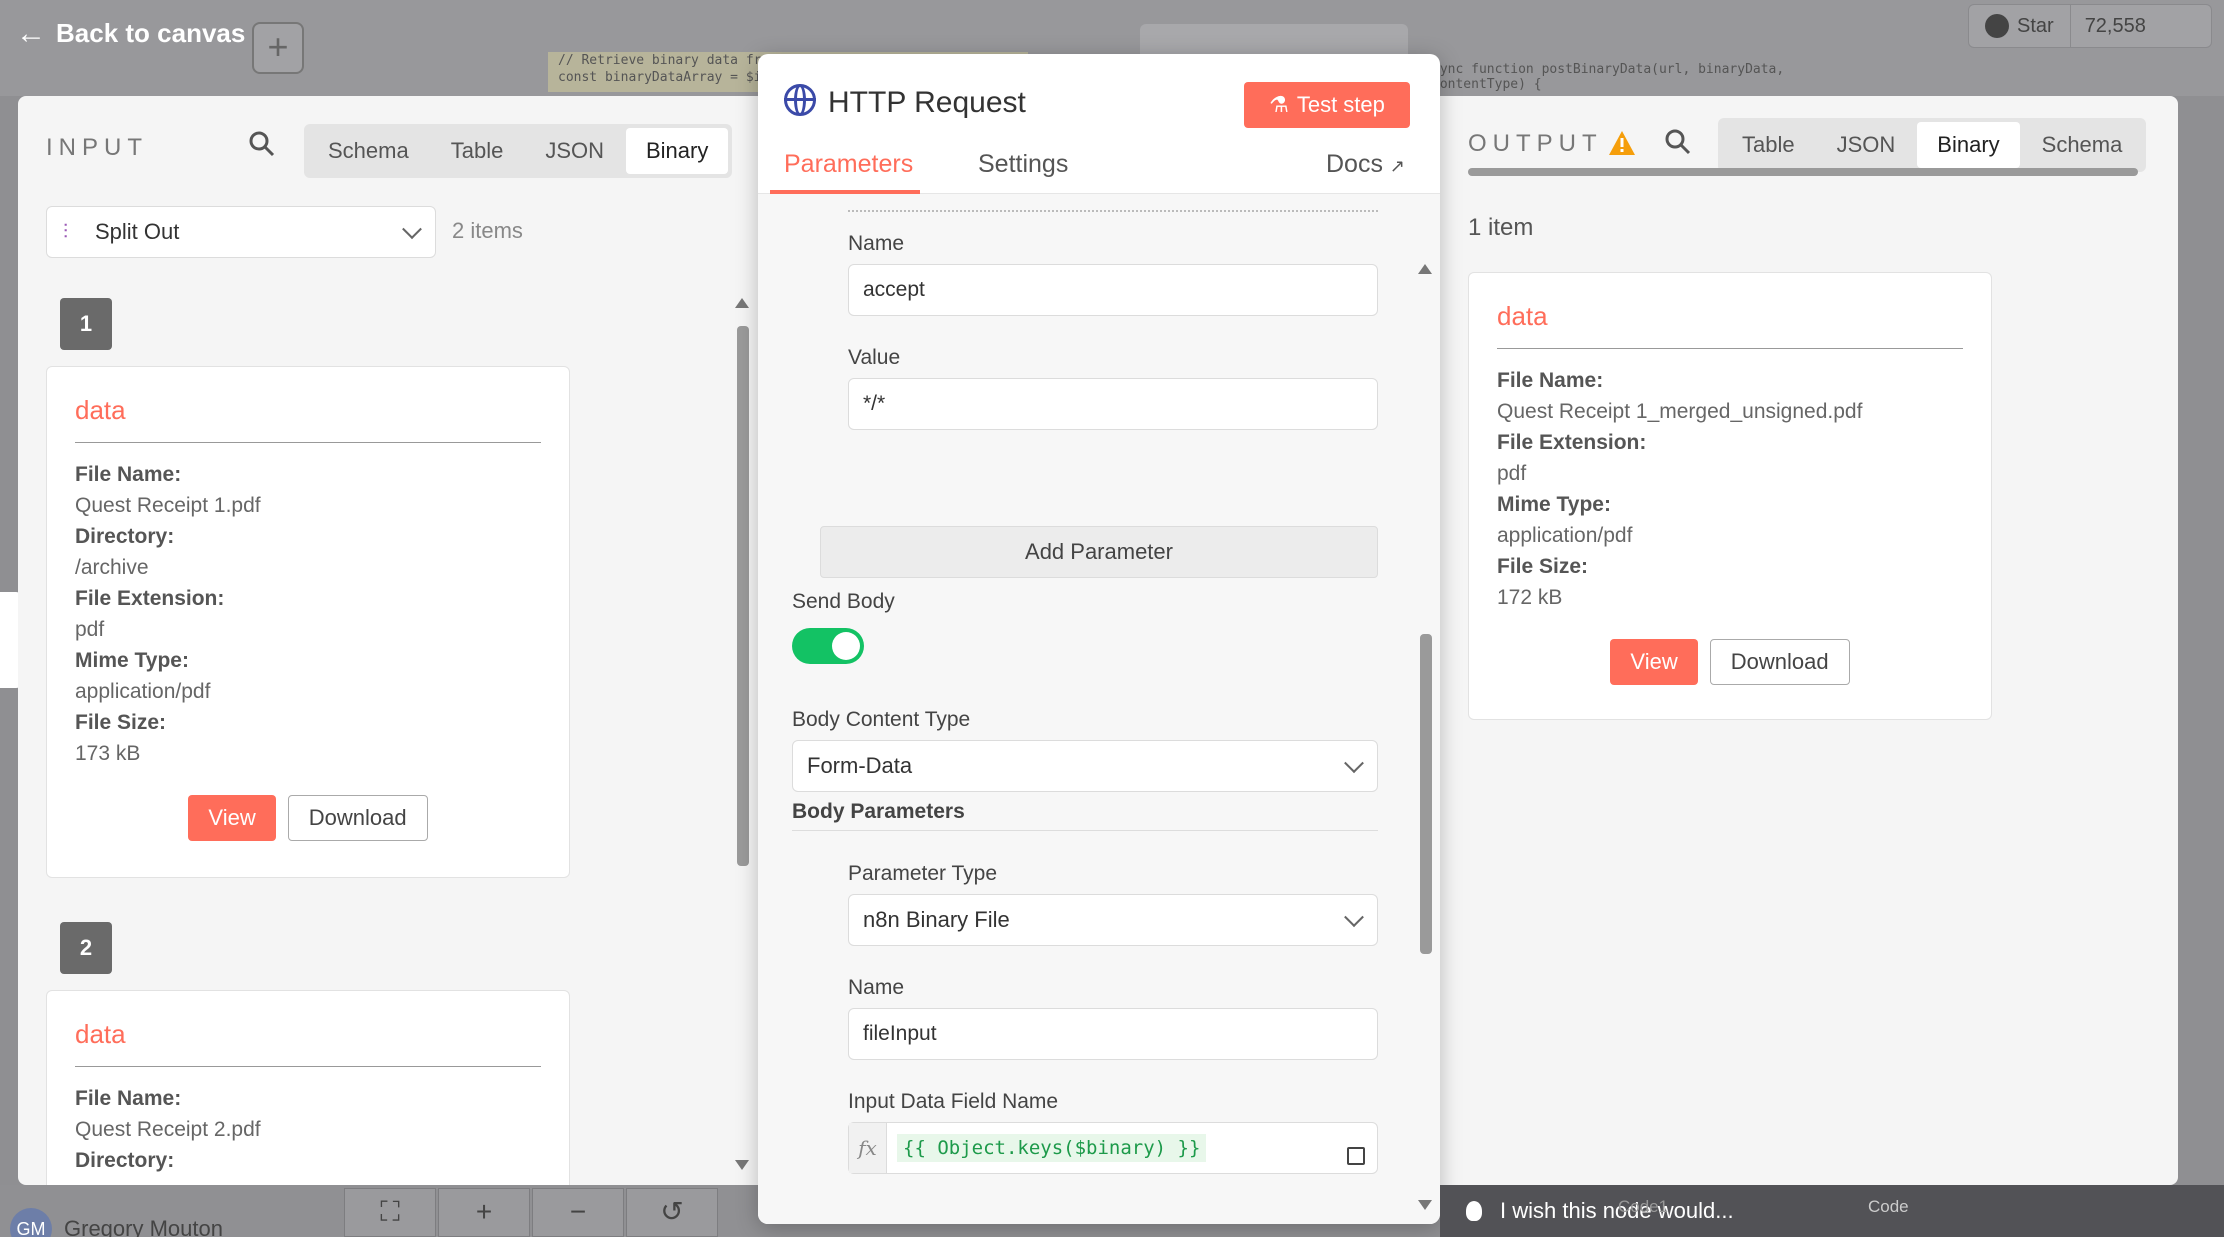  Describe the element at coordinates (1113, 1034) in the screenshot. I see `param-name-input: fileInput` at that location.